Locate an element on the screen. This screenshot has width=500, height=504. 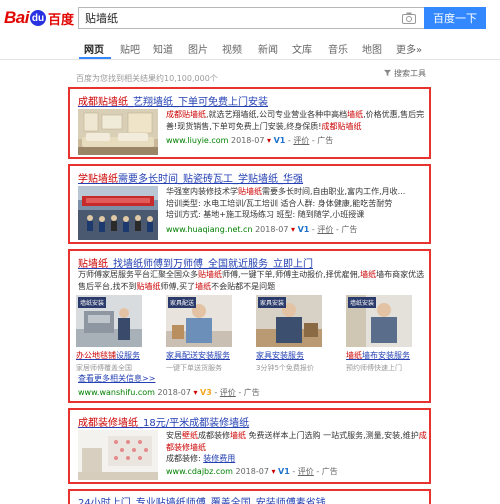
logo-text-cn: 百度 is located at coordinates (60, 20).